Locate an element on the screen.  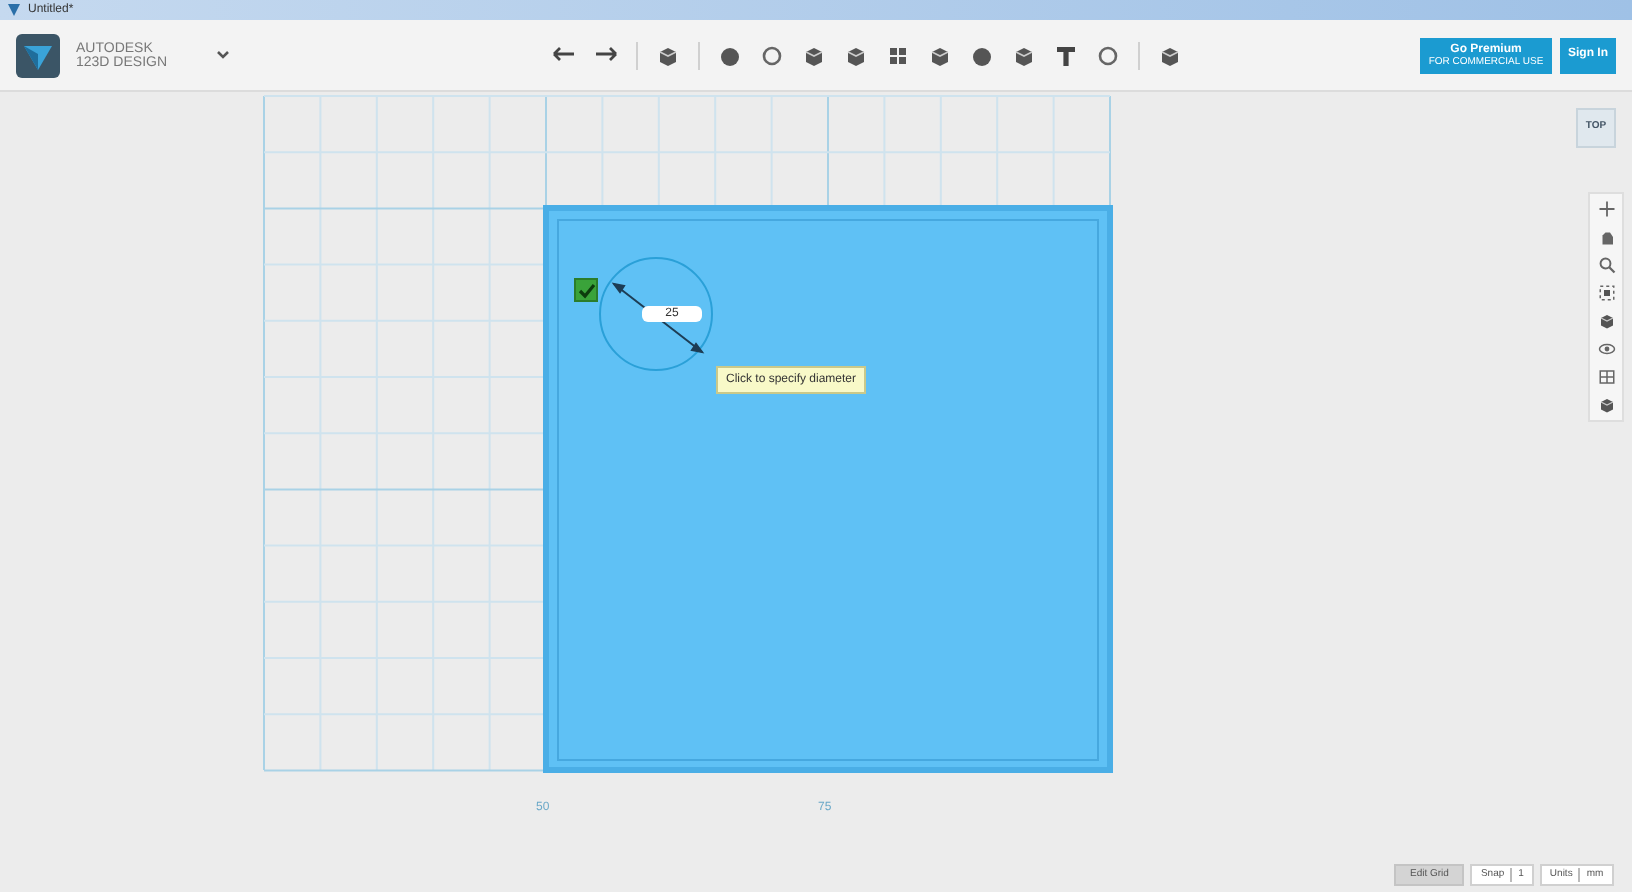
app-icon is located at coordinates (14, 10).